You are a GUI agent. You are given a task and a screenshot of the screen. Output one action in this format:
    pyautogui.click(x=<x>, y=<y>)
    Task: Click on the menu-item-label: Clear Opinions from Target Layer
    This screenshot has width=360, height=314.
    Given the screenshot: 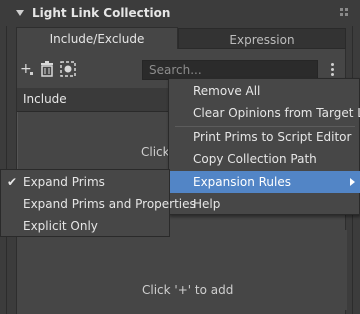 What is the action you would take?
    pyautogui.click(x=276, y=113)
    